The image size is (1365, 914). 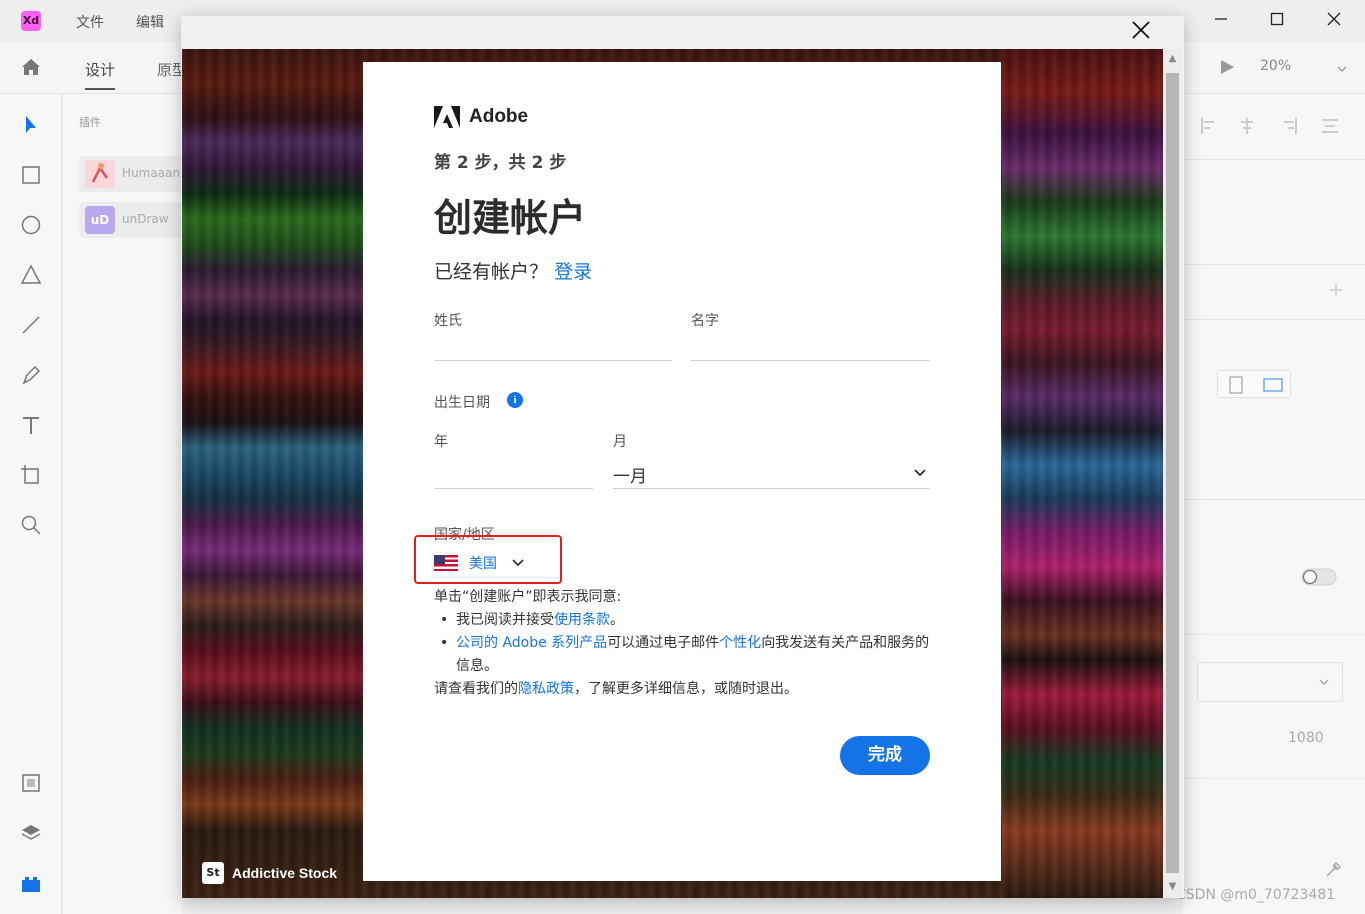 What do you see at coordinates (1274, 504) in the screenshot?
I see `properties-panel: 1080` at bounding box center [1274, 504].